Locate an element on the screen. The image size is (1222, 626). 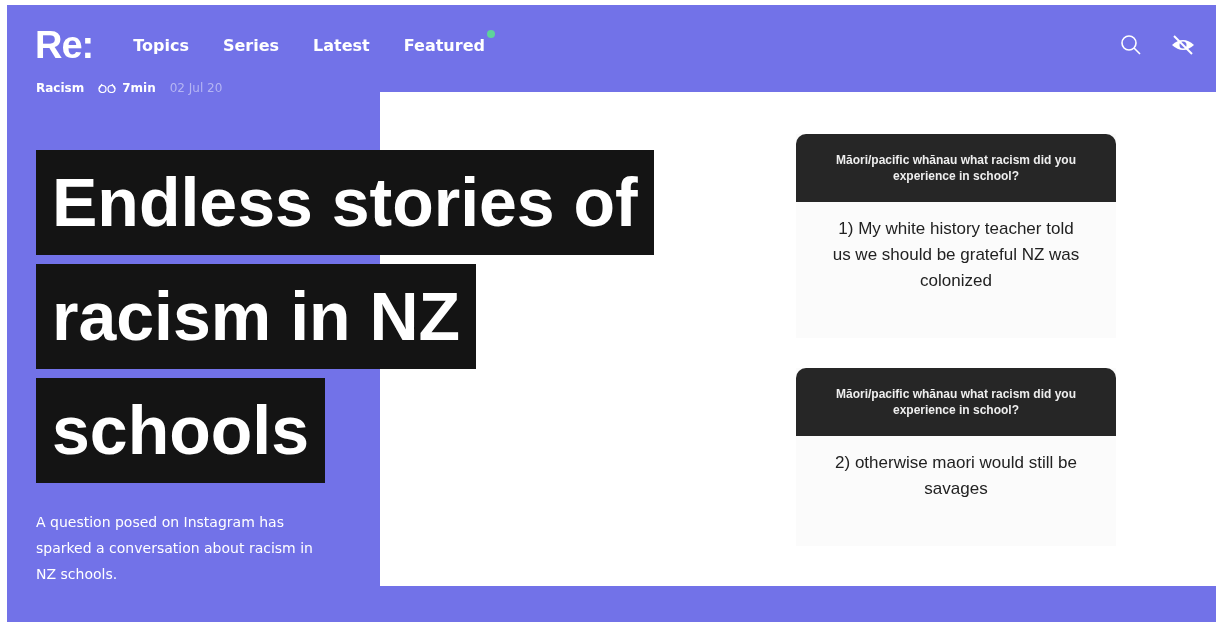
read-time: 7min is located at coordinates (139, 88).